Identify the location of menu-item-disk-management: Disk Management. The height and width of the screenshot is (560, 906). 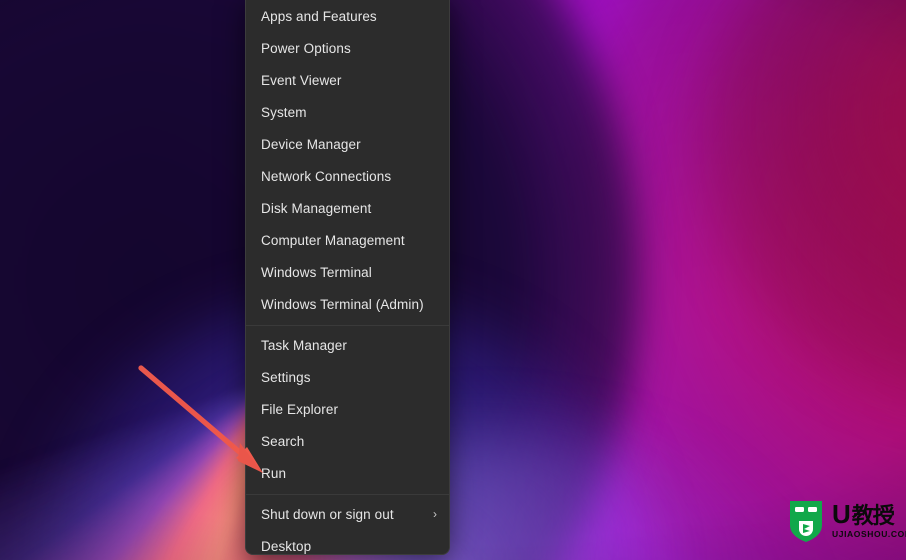
(347, 209).